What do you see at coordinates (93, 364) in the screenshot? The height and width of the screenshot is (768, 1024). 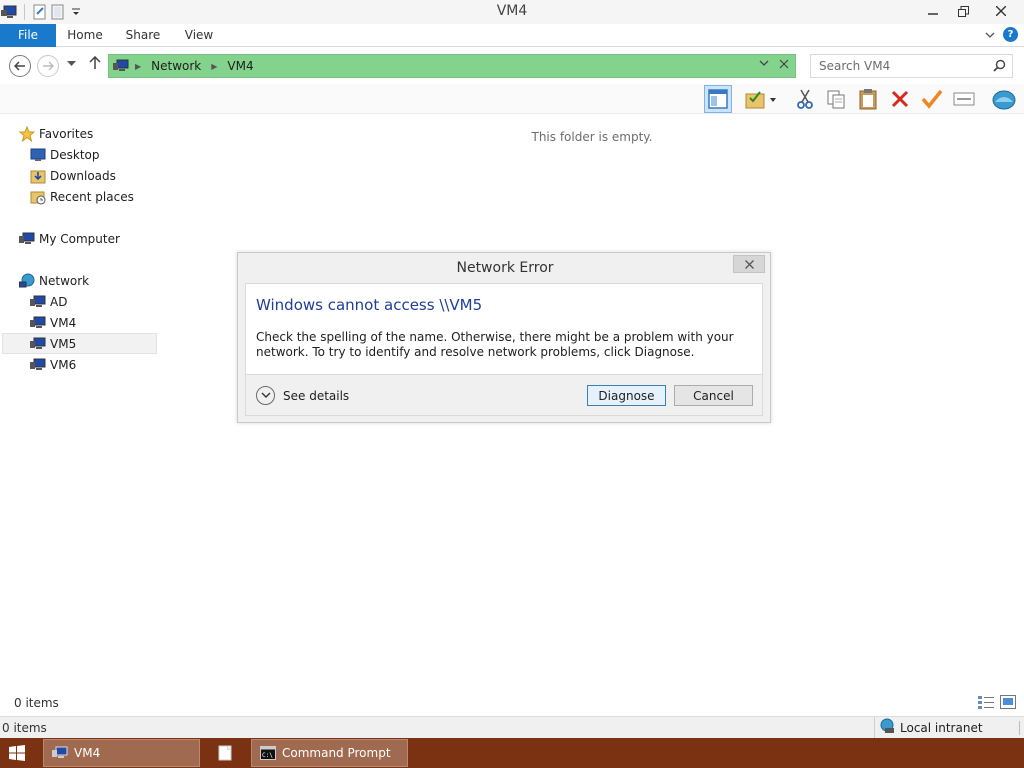 I see `sidebar-item-vm6: VM6` at bounding box center [93, 364].